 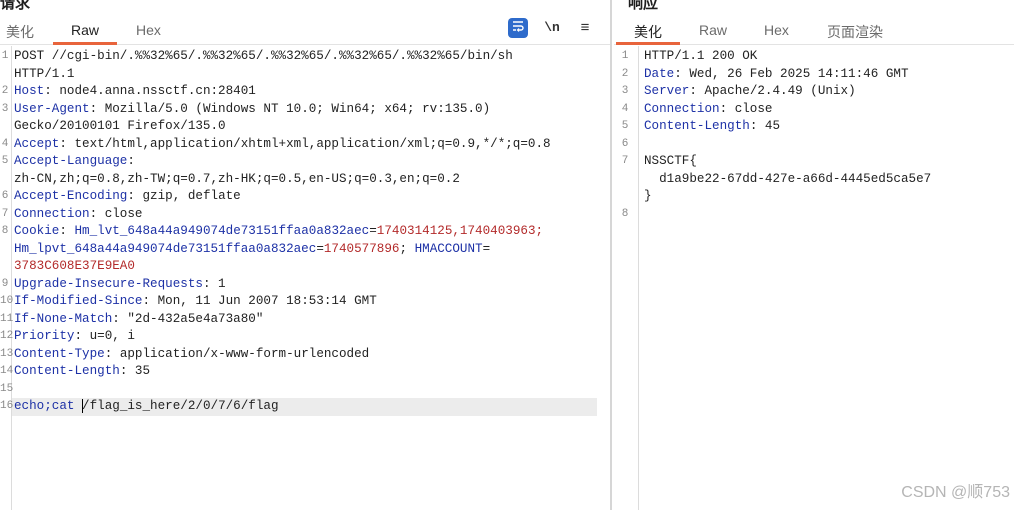 I want to click on header-name: If-Modified-Since, so click(x=78, y=301).